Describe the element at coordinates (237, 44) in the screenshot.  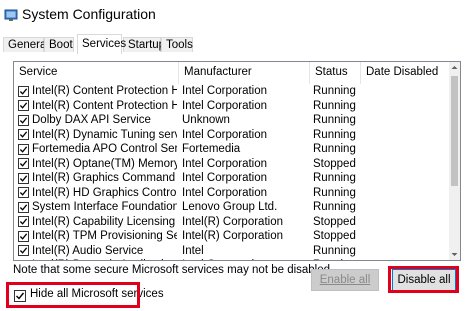
I see `tab-strip: General Boot Services Startup Tools` at that location.